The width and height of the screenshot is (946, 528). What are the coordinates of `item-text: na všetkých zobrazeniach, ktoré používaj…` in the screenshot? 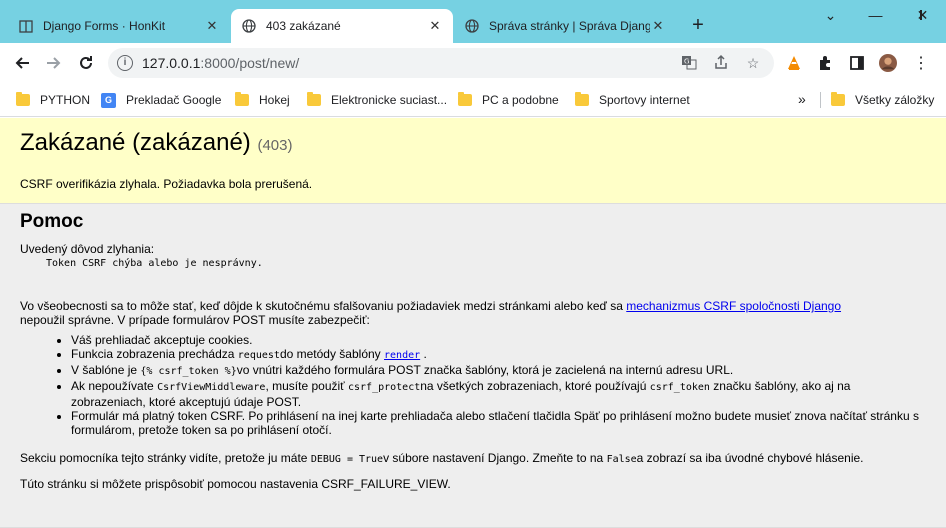 It's located at (533, 386).